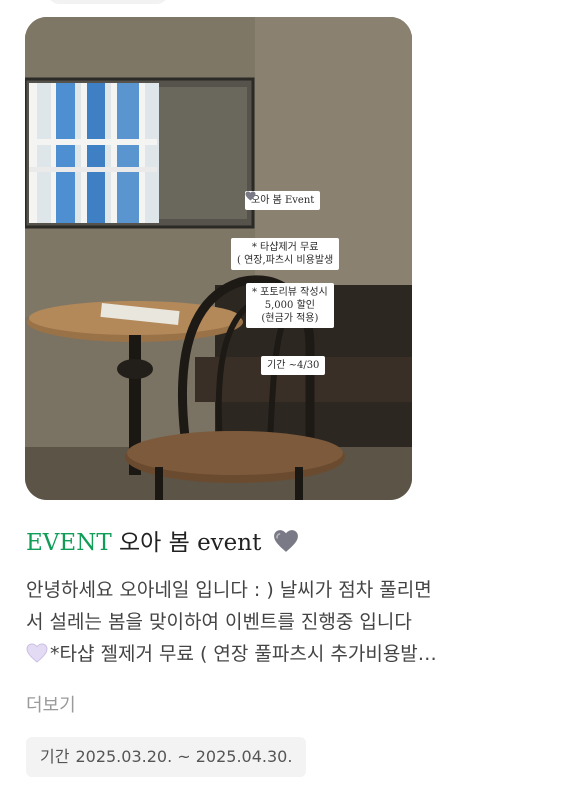  I want to click on previous-card-edge, so click(108, 2).